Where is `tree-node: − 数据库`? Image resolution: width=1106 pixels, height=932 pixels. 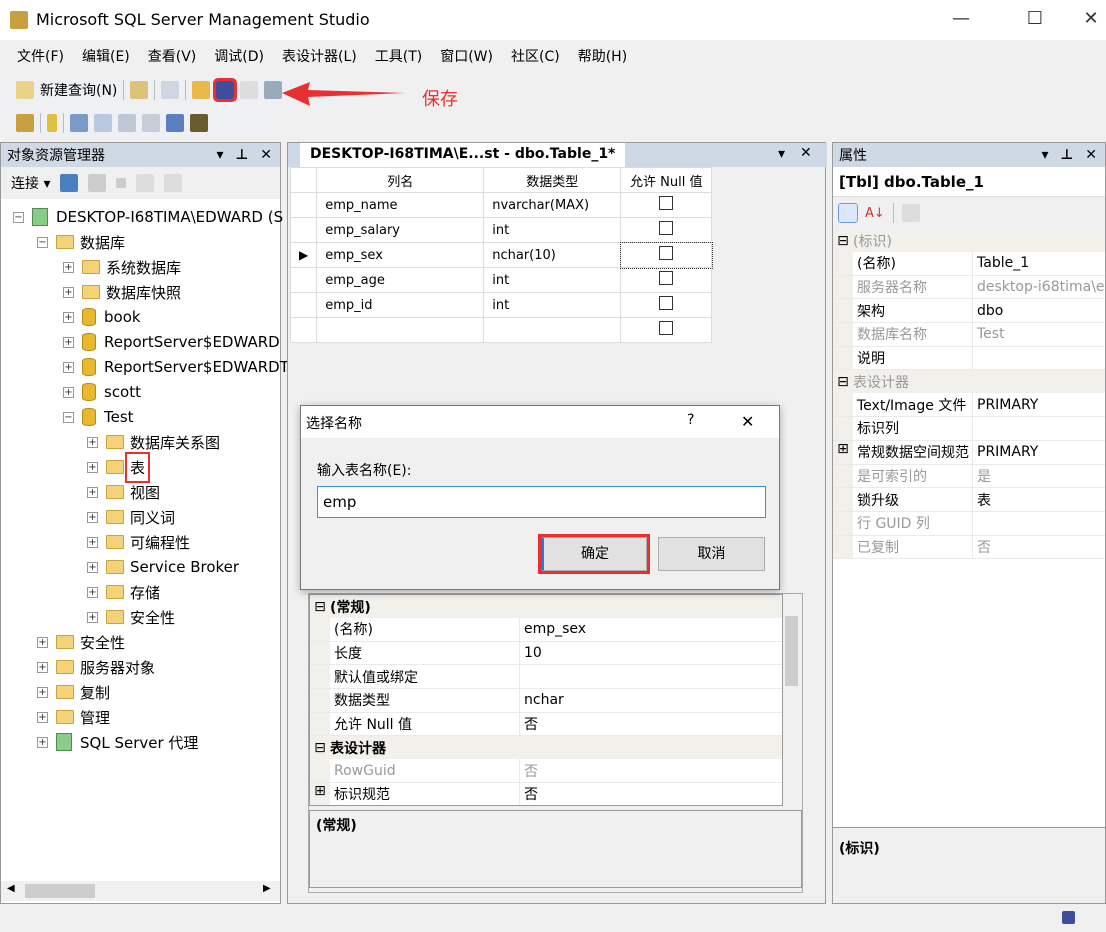 tree-node: − 数据库 is located at coordinates (81, 242).